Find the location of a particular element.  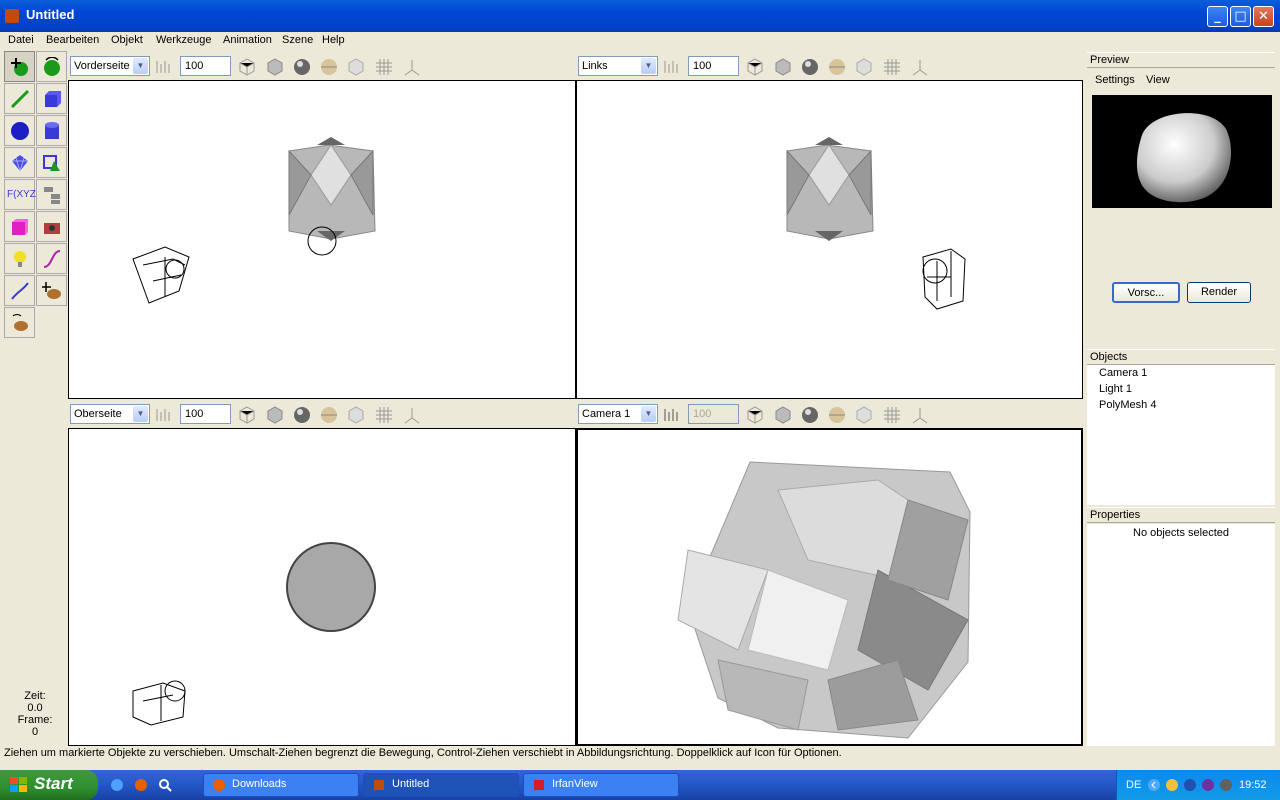

list-item: PolyMesh 4 is located at coordinates (1181, 405).